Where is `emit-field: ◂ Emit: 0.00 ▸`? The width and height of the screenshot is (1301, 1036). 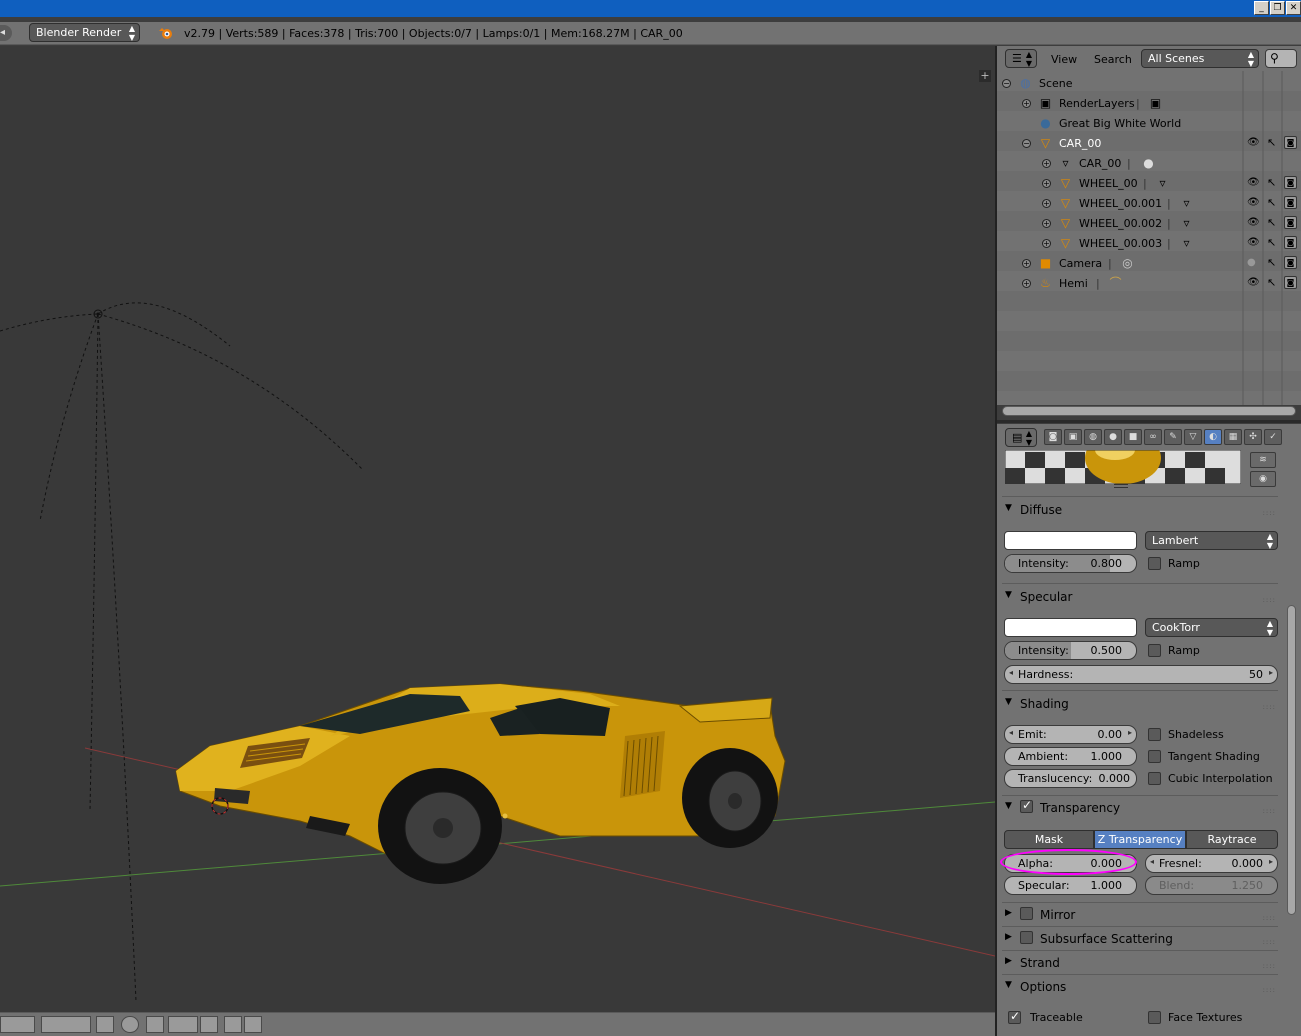 emit-field: ◂ Emit: 0.00 ▸ is located at coordinates (1070, 734).